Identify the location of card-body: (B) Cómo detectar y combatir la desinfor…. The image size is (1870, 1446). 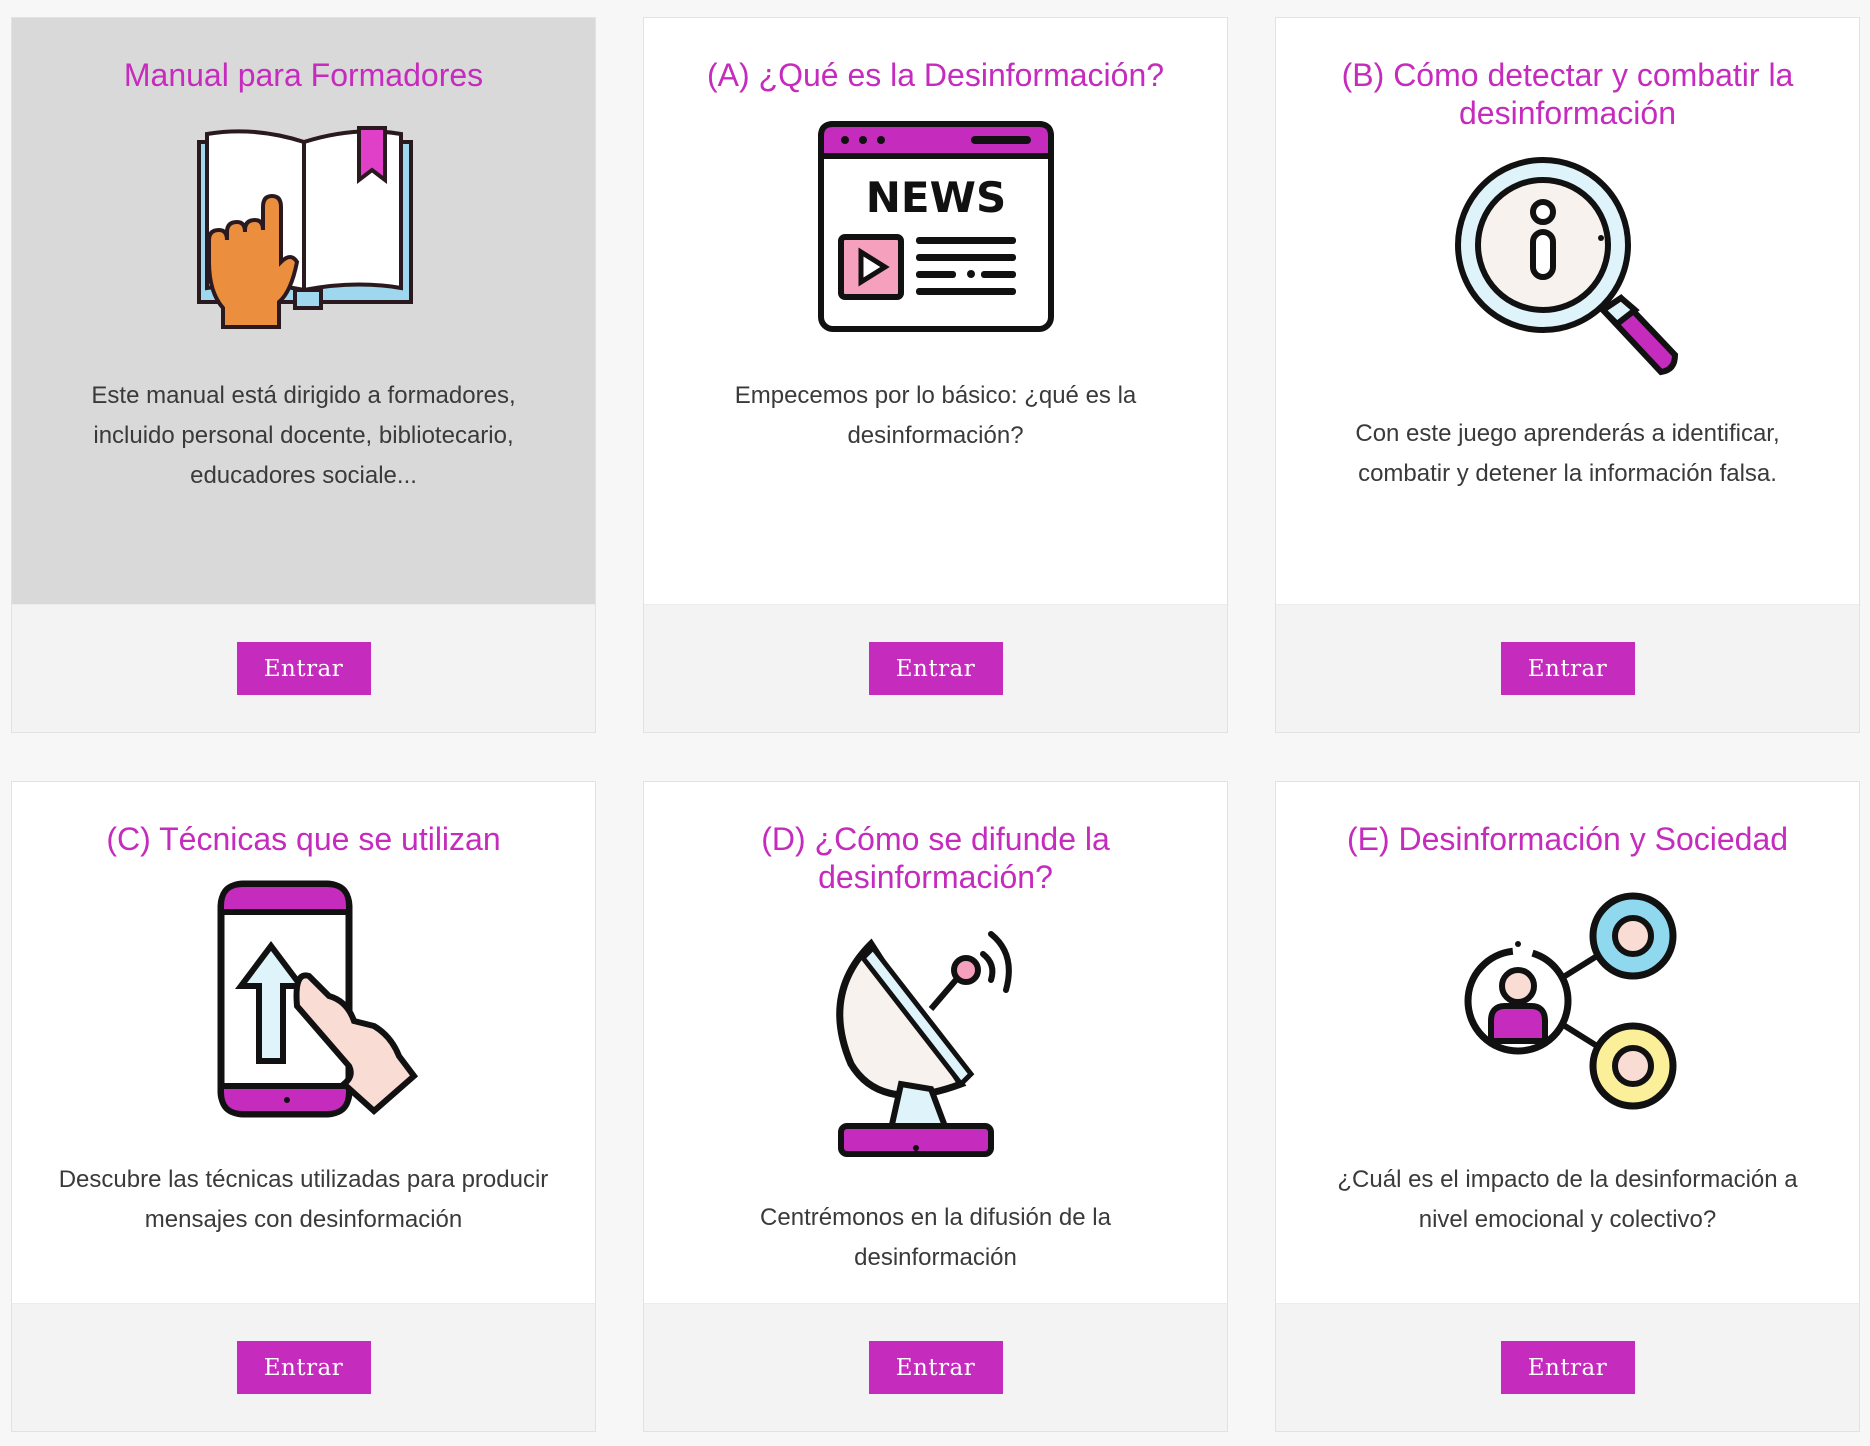
(1567, 311).